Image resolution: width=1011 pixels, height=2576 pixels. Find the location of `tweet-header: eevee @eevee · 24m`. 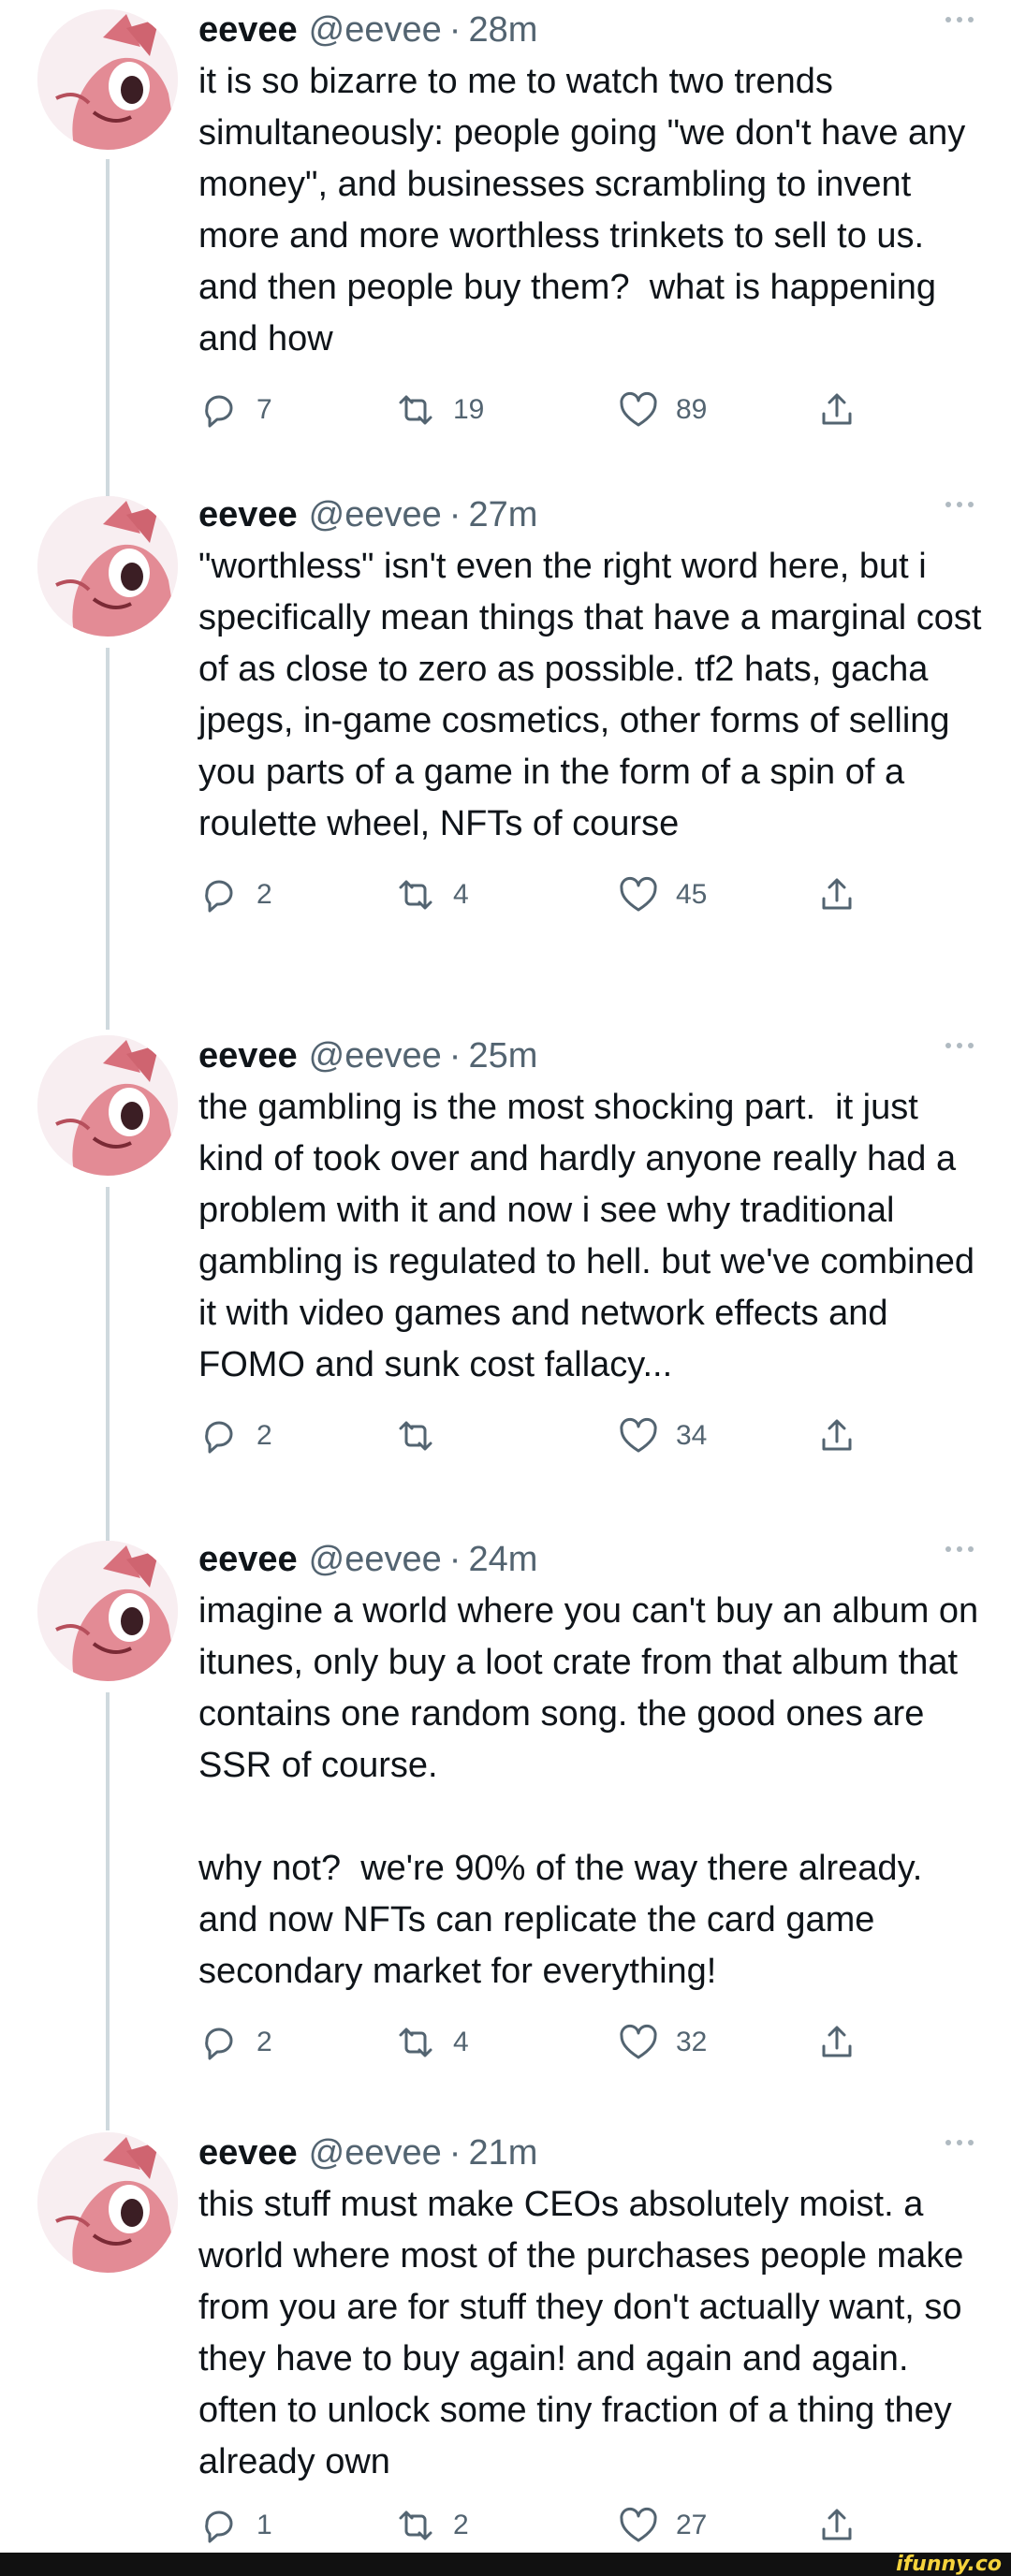

tweet-header: eevee @eevee · 24m is located at coordinates (595, 1560).